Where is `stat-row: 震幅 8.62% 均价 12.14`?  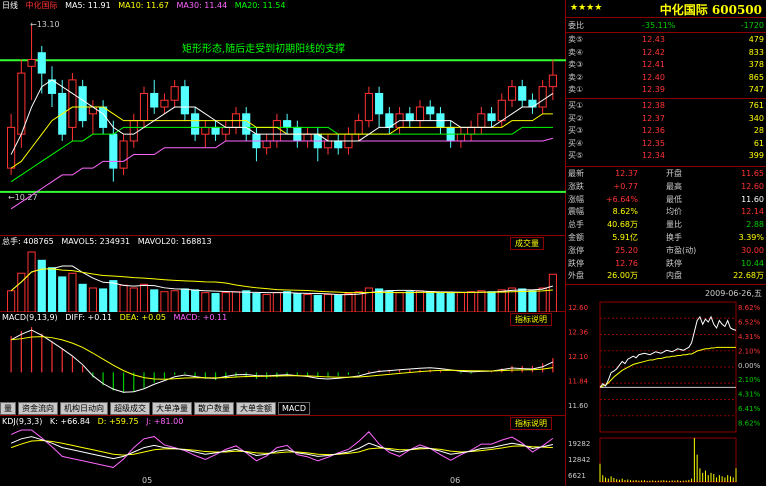 stat-row: 震幅 8.62% 均价 12.14 is located at coordinates (666, 211).